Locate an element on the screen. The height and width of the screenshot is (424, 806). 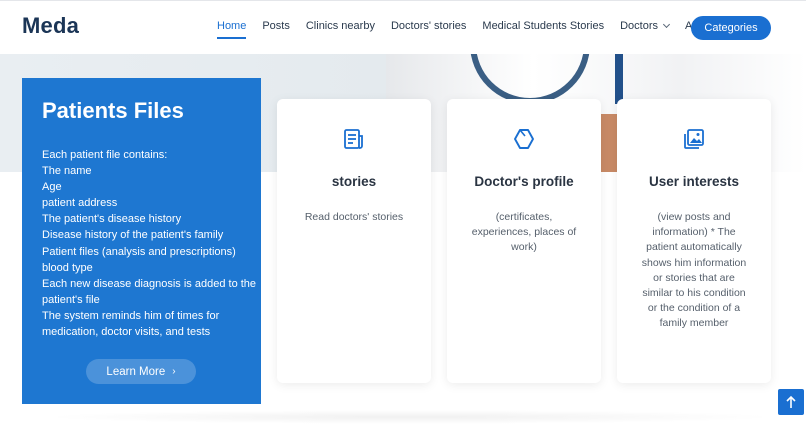
stethoscope-tube-image is located at coordinates (619, 79).